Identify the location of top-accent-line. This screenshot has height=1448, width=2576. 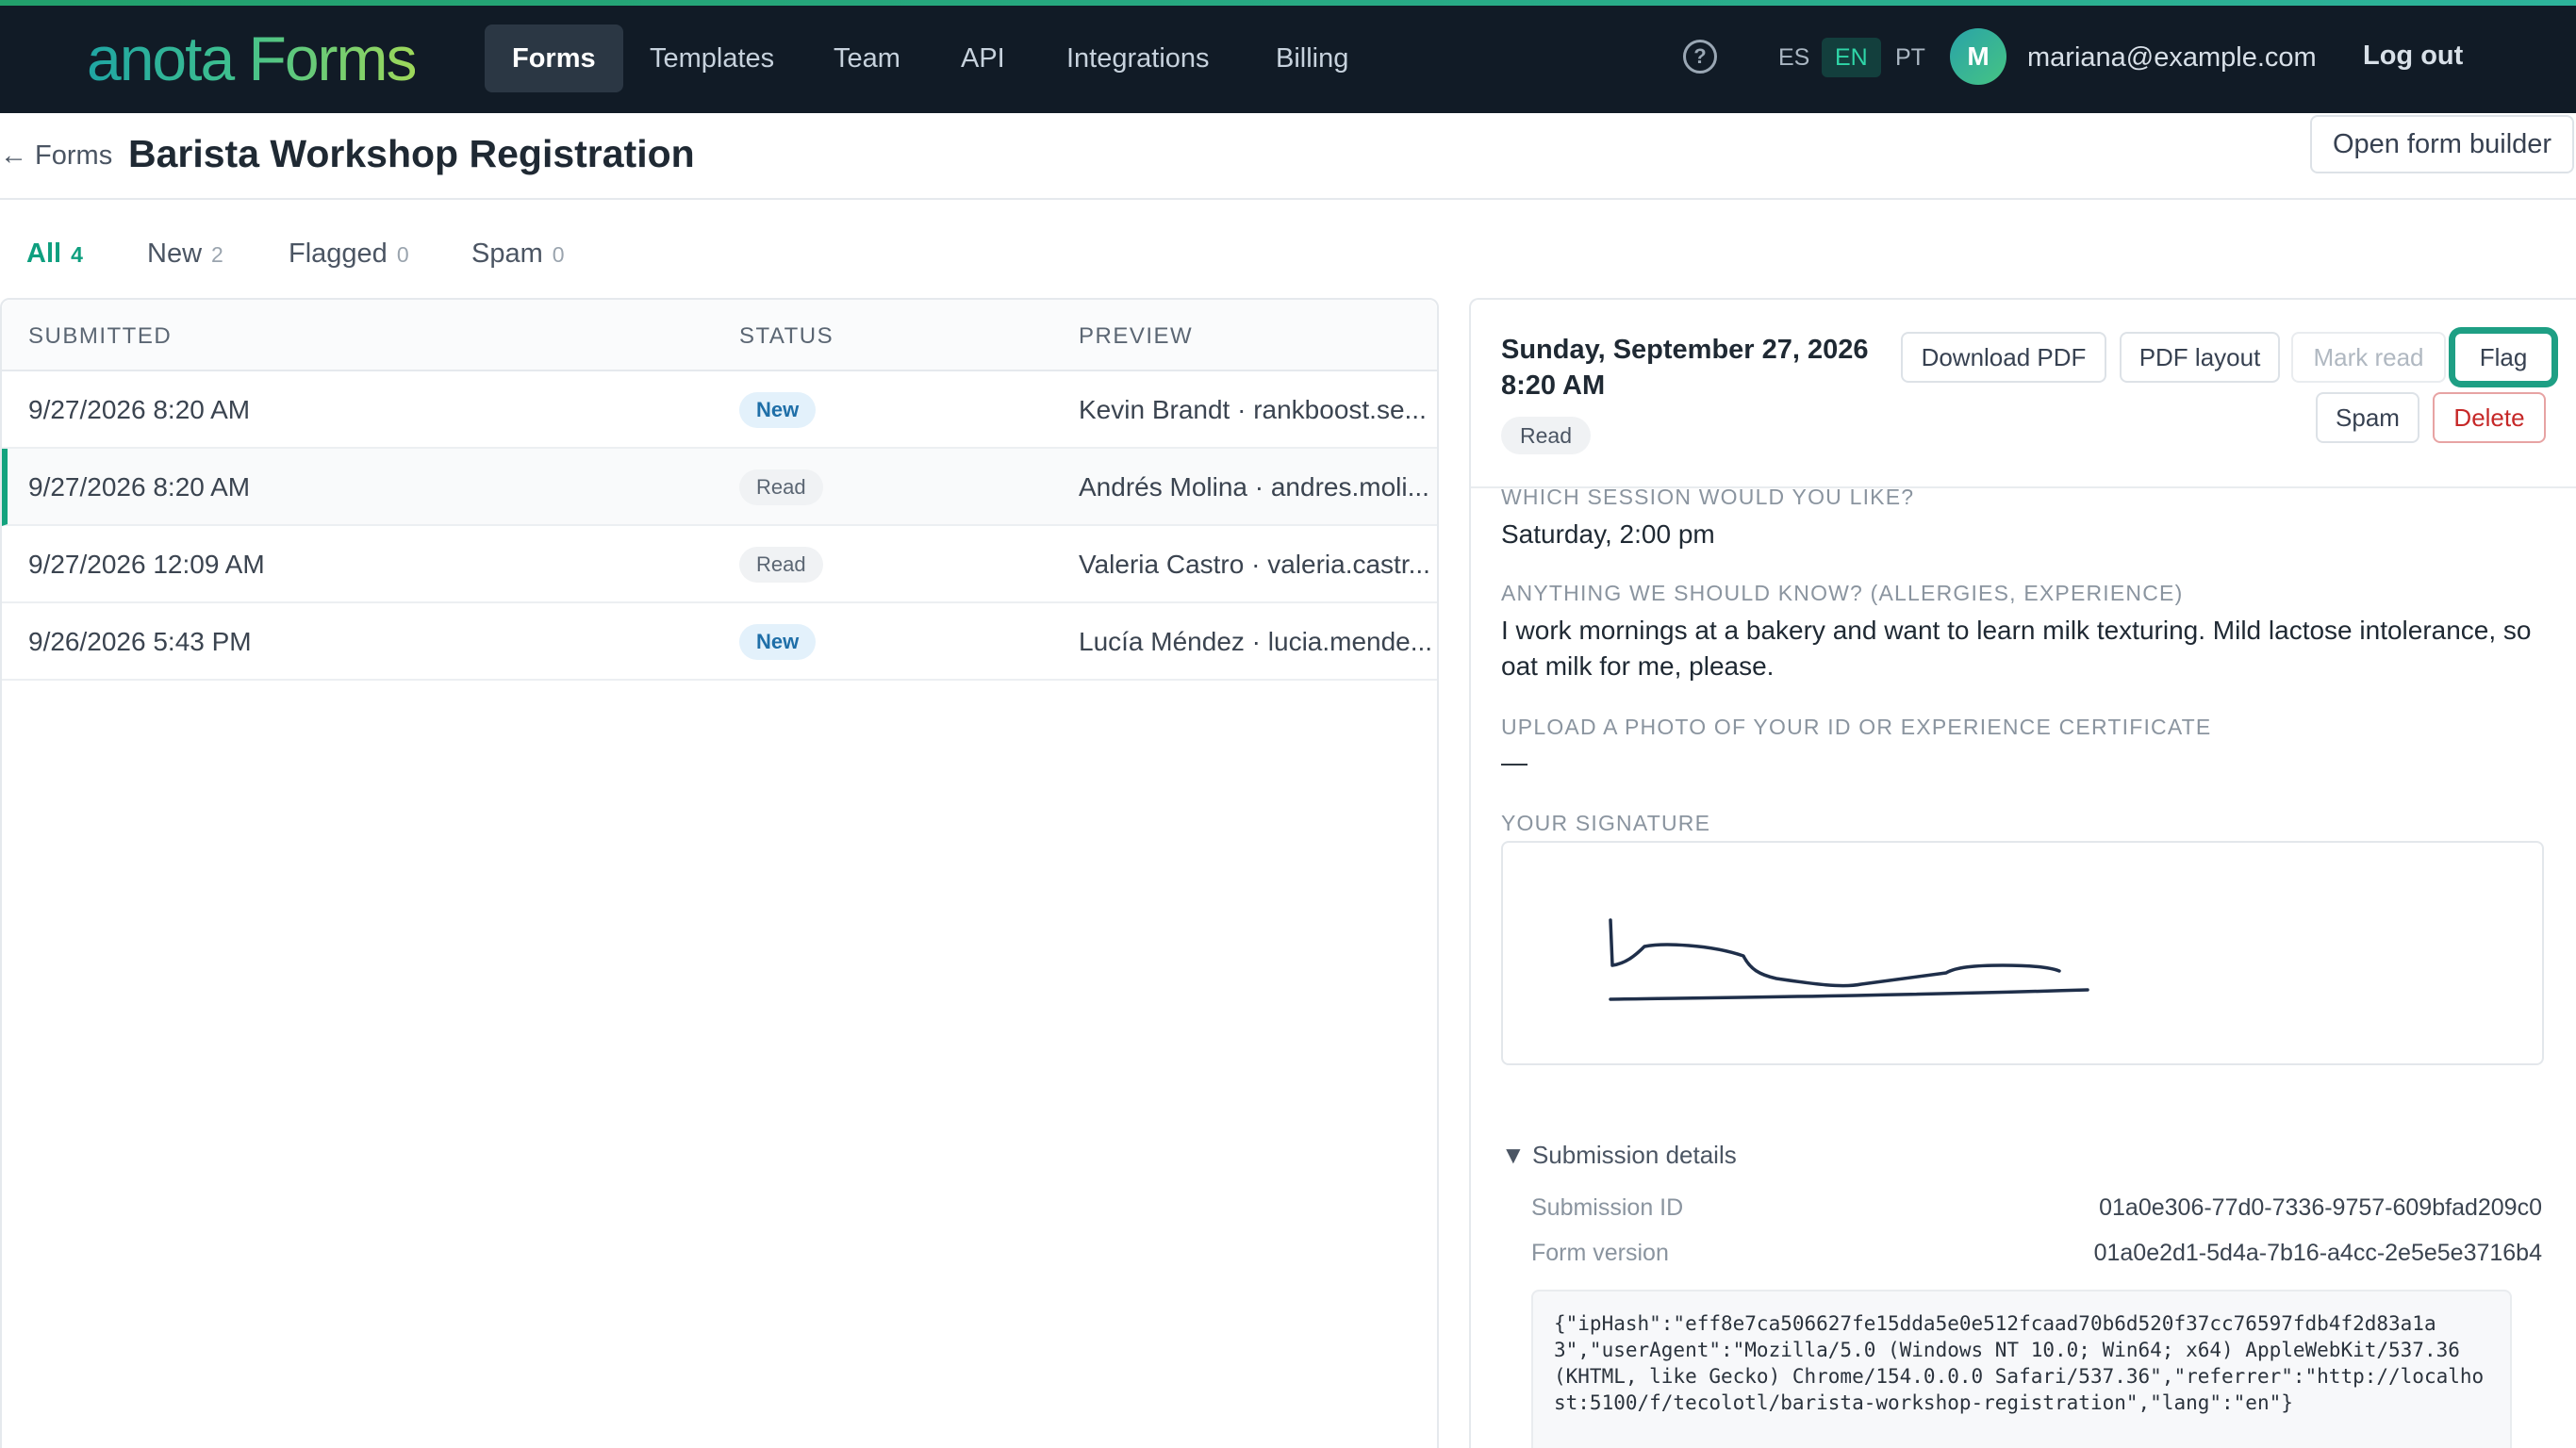
(1288, 3).